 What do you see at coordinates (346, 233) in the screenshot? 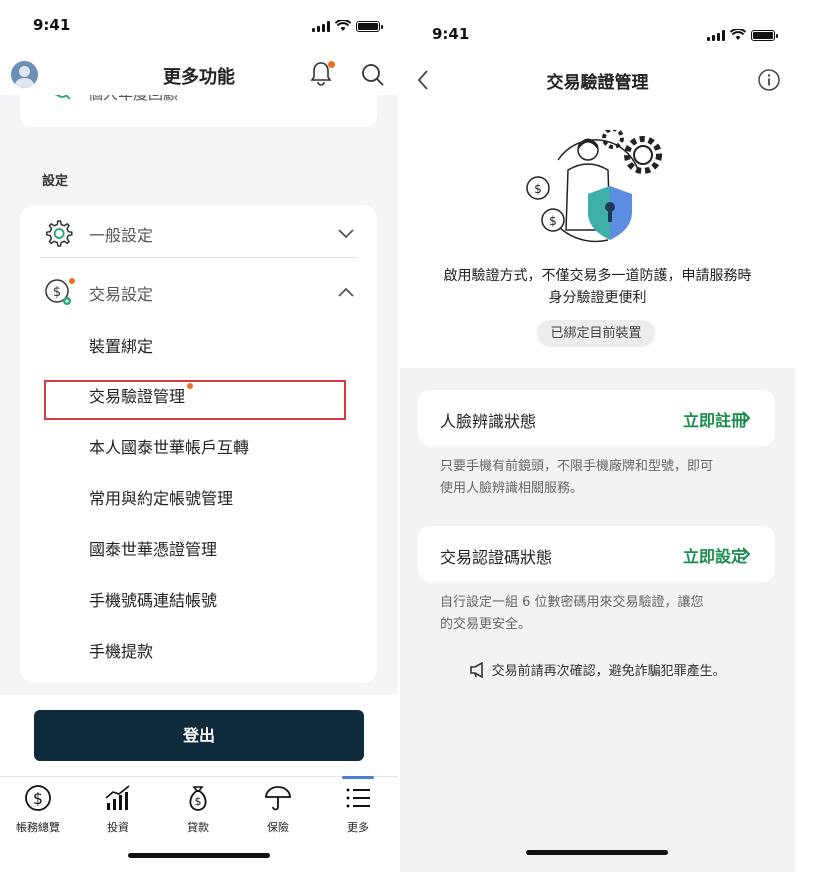
I see `chevron-down-icon` at bounding box center [346, 233].